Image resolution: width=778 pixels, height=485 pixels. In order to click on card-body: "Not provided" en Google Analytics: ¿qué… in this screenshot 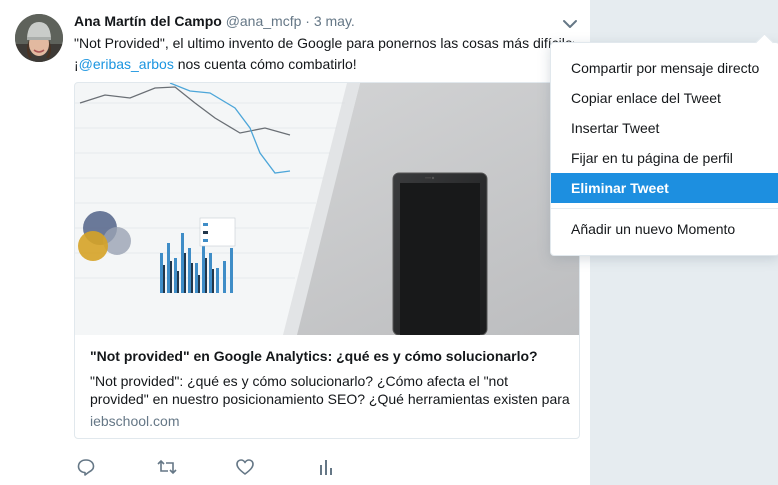, I will do `click(330, 388)`.